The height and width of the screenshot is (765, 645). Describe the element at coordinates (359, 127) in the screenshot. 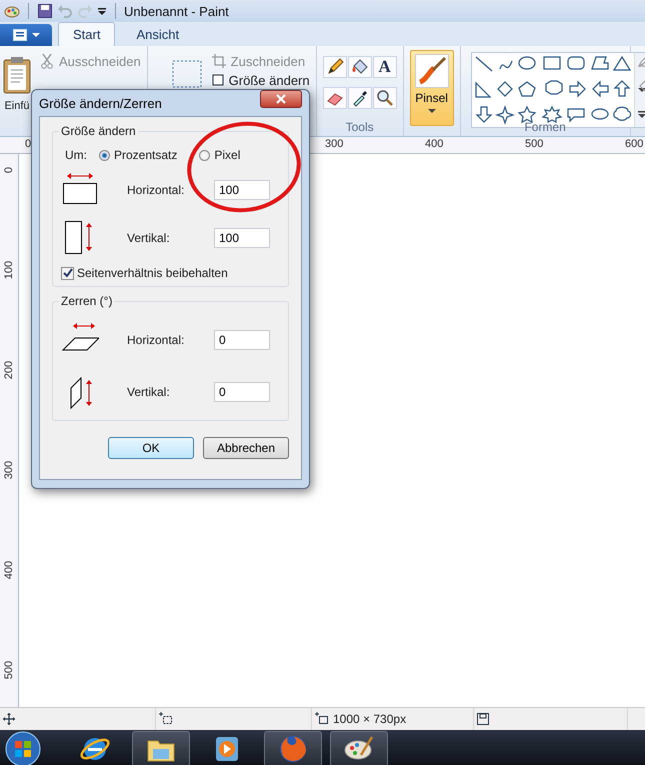

I see `group-label: Tools` at that location.